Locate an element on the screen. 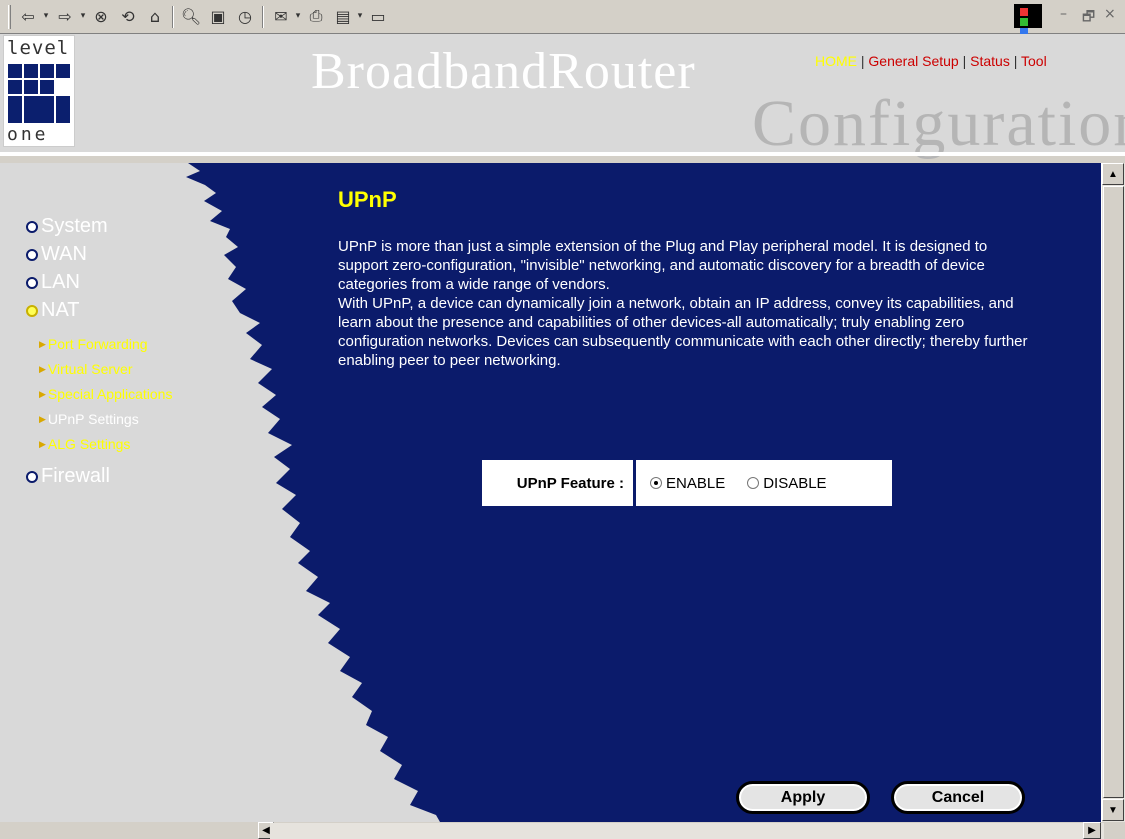 This screenshot has width=1125, height=839. sidebar-subitem-upnp-settings: ▶ UPnP Settings is located at coordinates (89, 419).